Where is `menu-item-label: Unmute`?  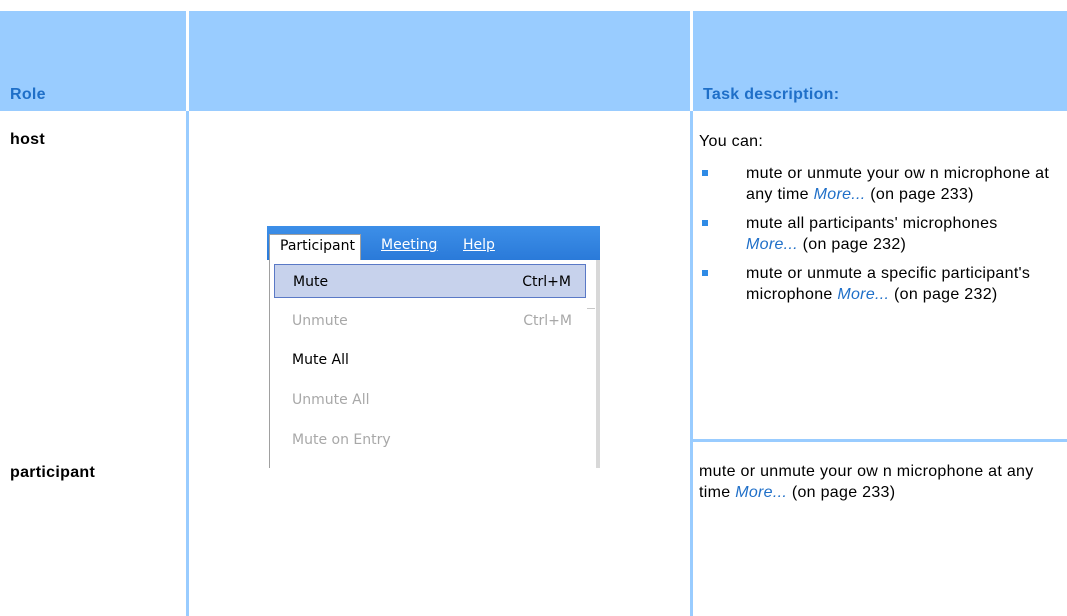 menu-item-label: Unmute is located at coordinates (320, 321).